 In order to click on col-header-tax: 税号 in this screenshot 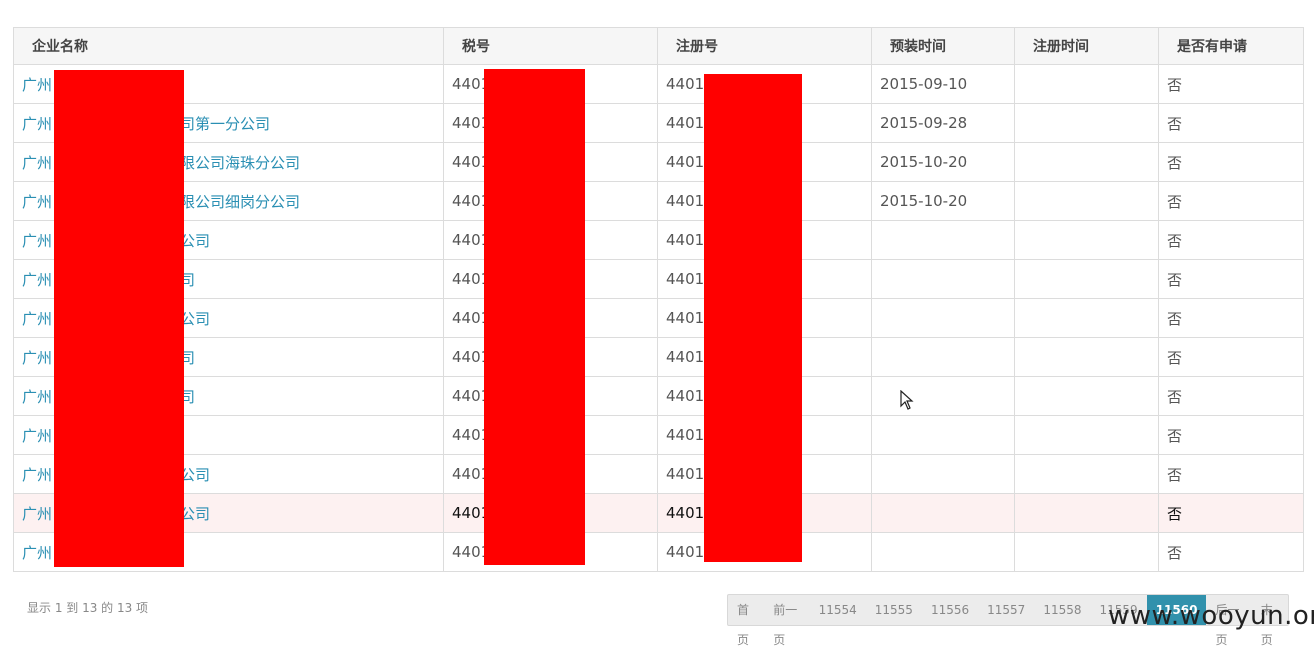, I will do `click(550, 46)`.